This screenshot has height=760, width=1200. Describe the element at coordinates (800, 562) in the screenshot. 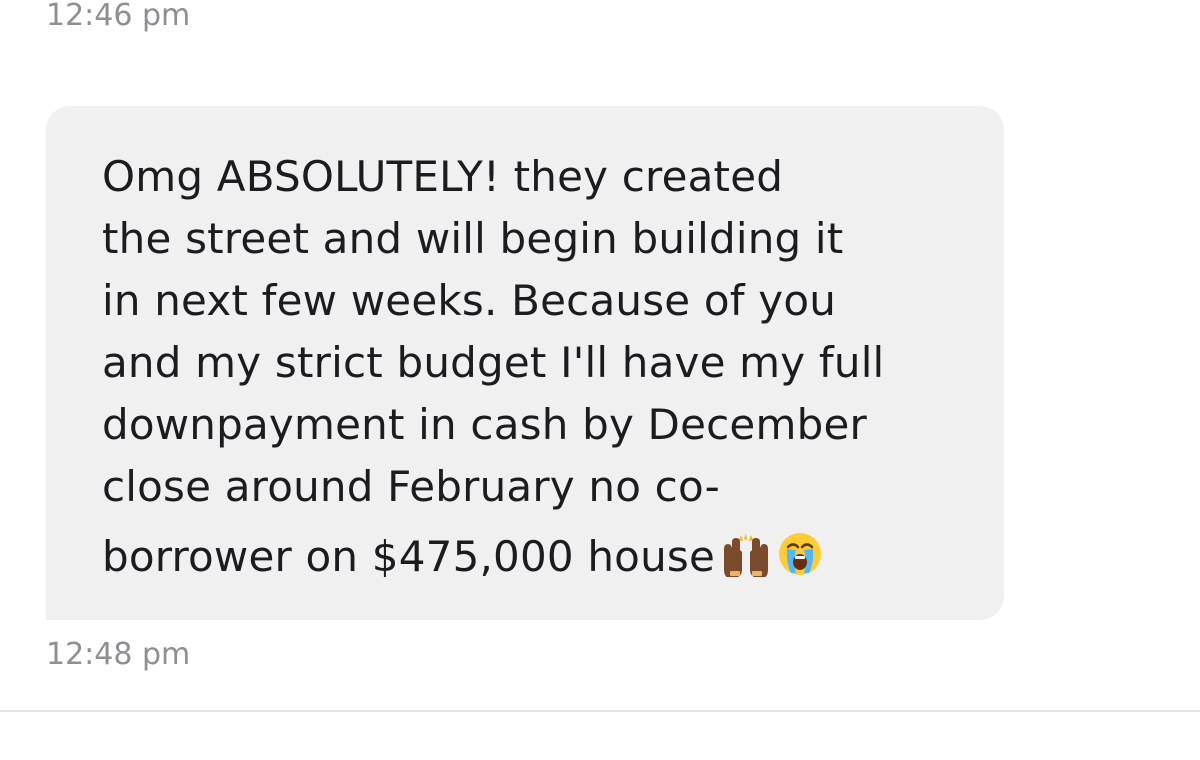

I see `loudly-crying-face-icon` at that location.